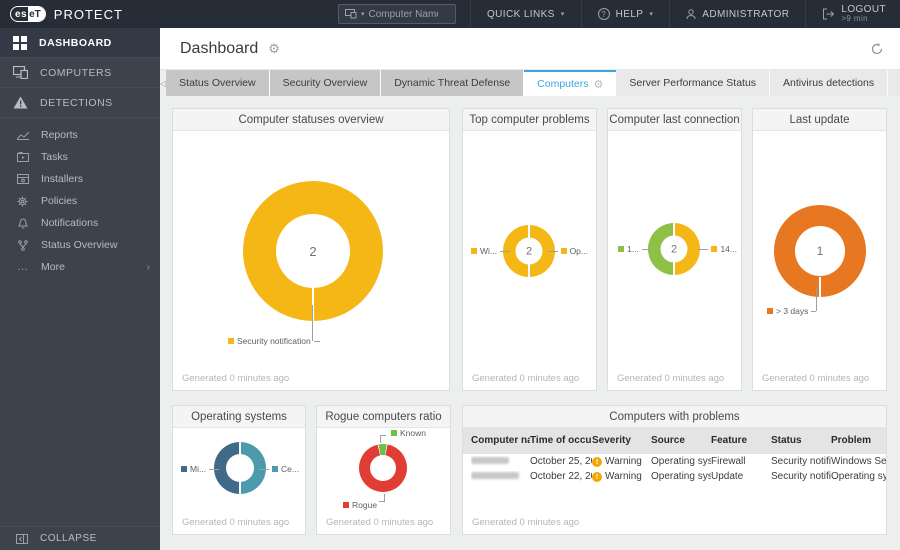 The width and height of the screenshot is (900, 550). What do you see at coordinates (741, 441) in the screenshot?
I see `col-feature: Feature` at bounding box center [741, 441].